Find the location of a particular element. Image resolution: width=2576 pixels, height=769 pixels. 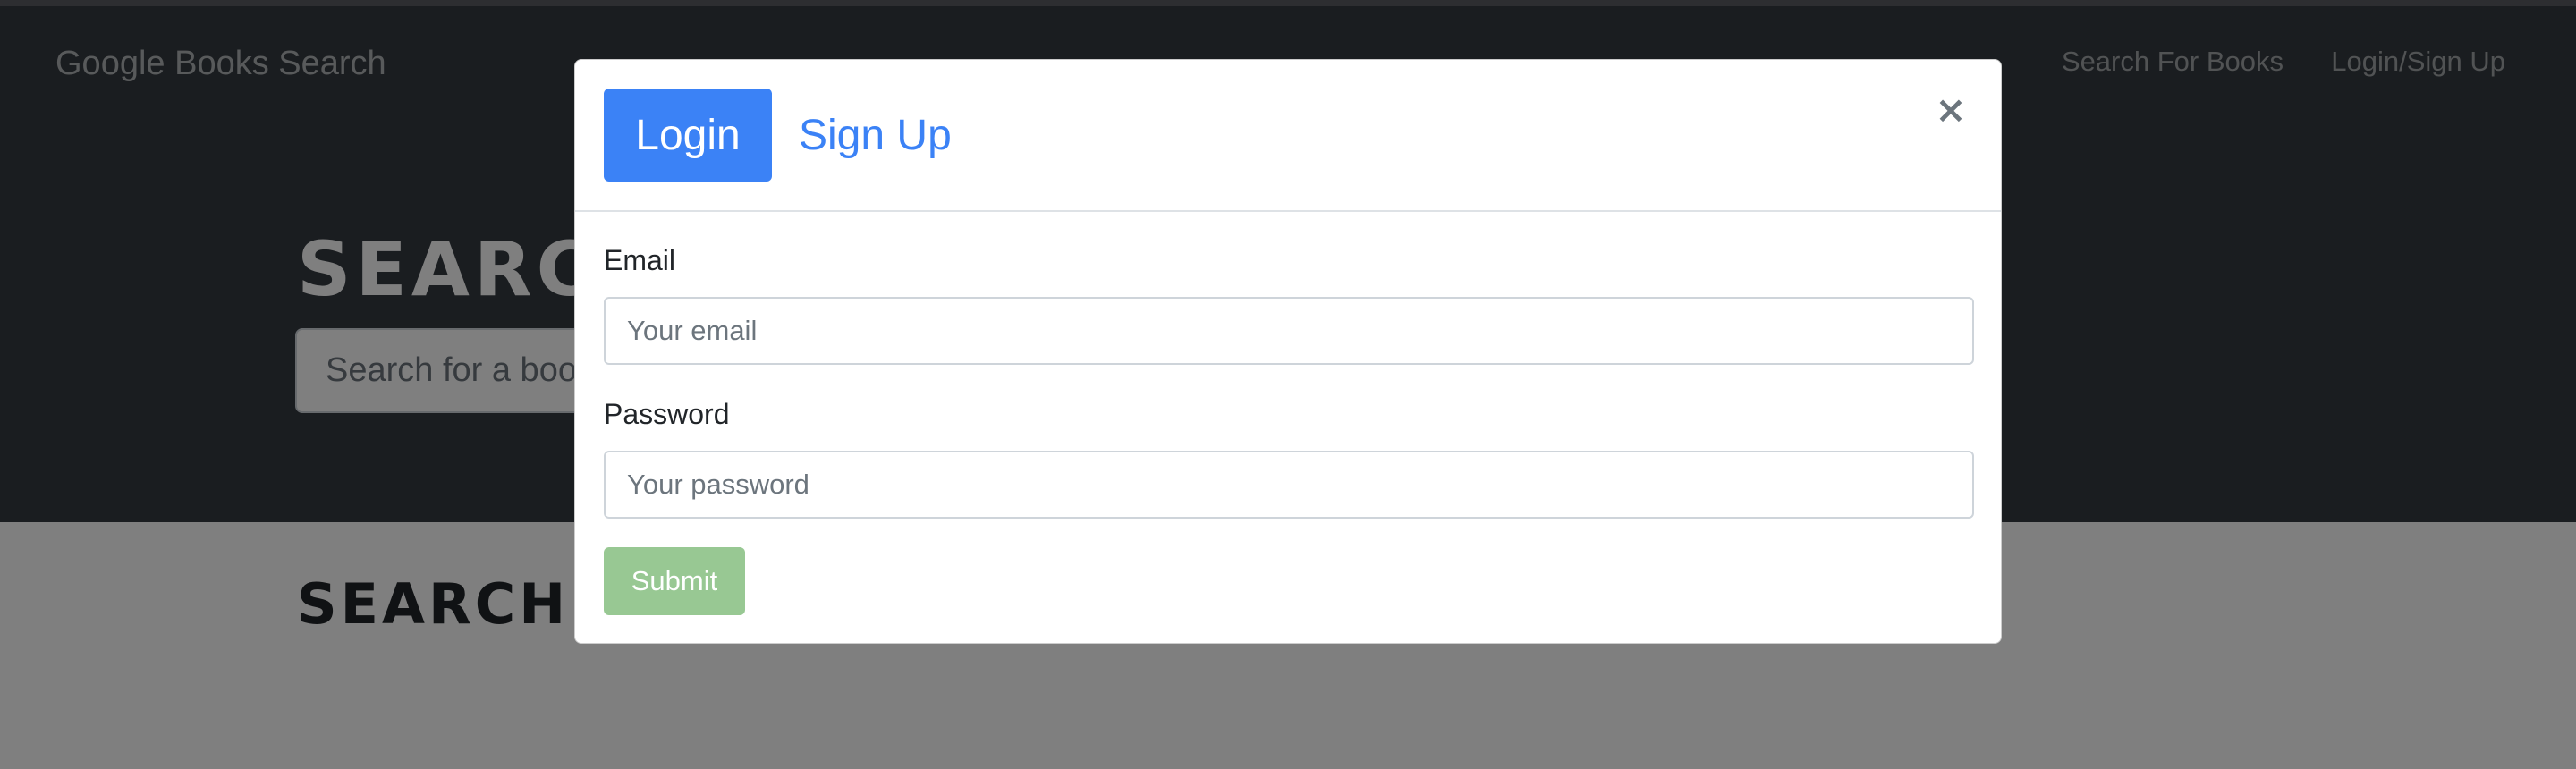

password-field is located at coordinates (1289, 485).